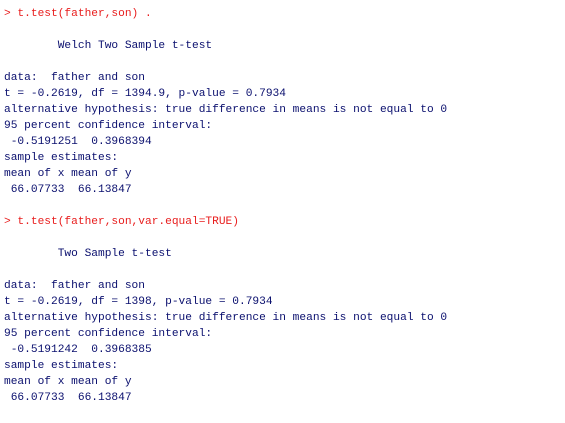 The height and width of the screenshot is (423, 565). I want to click on console-command-line: > t.test(father,son) ., so click(78, 14).